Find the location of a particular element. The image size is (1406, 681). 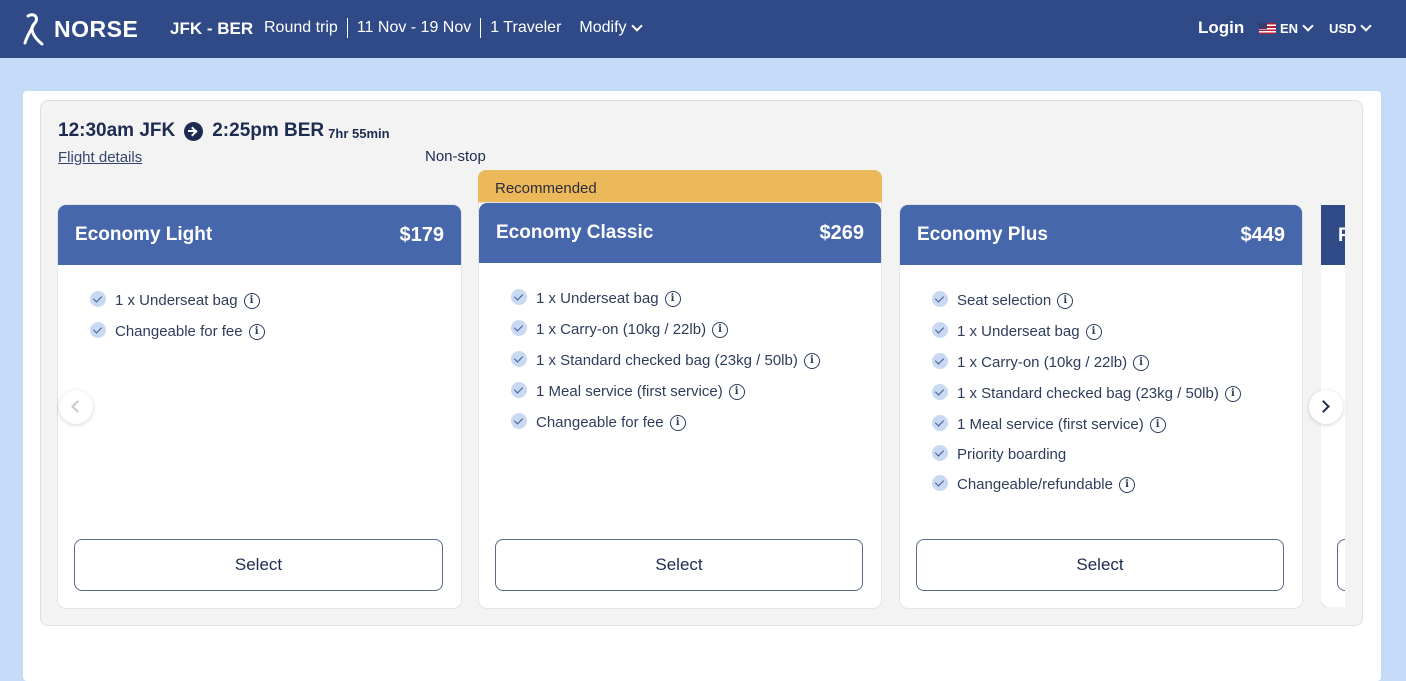

fare-name: Economy Plus is located at coordinates (982, 234).